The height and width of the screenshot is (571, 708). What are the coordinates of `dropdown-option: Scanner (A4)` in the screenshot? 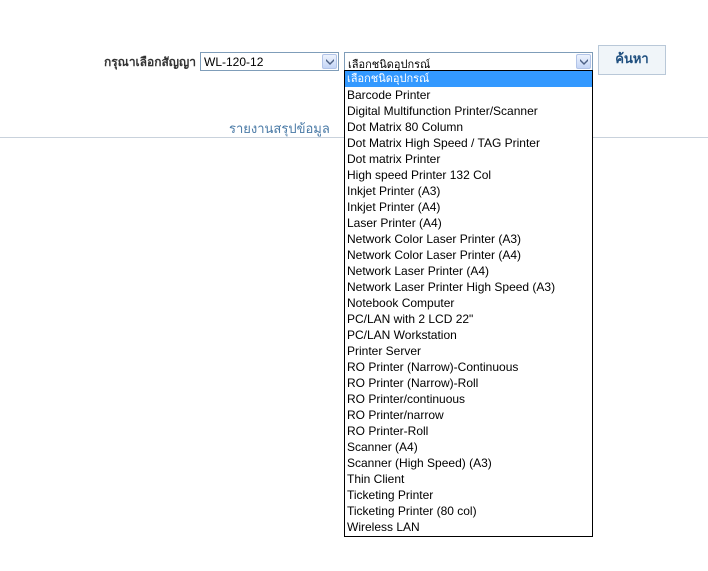 It's located at (468, 447).